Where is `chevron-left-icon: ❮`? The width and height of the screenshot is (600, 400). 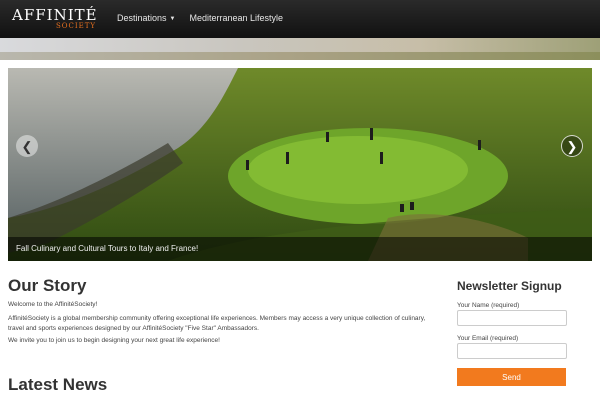
chevron-left-icon: ❮ is located at coordinates (27, 146).